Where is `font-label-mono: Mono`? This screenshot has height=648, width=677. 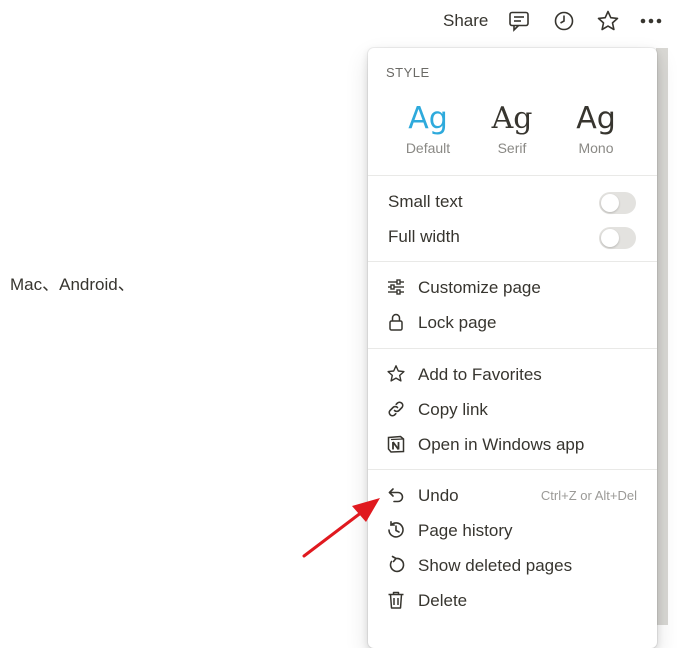 font-label-mono: Mono is located at coordinates (596, 148).